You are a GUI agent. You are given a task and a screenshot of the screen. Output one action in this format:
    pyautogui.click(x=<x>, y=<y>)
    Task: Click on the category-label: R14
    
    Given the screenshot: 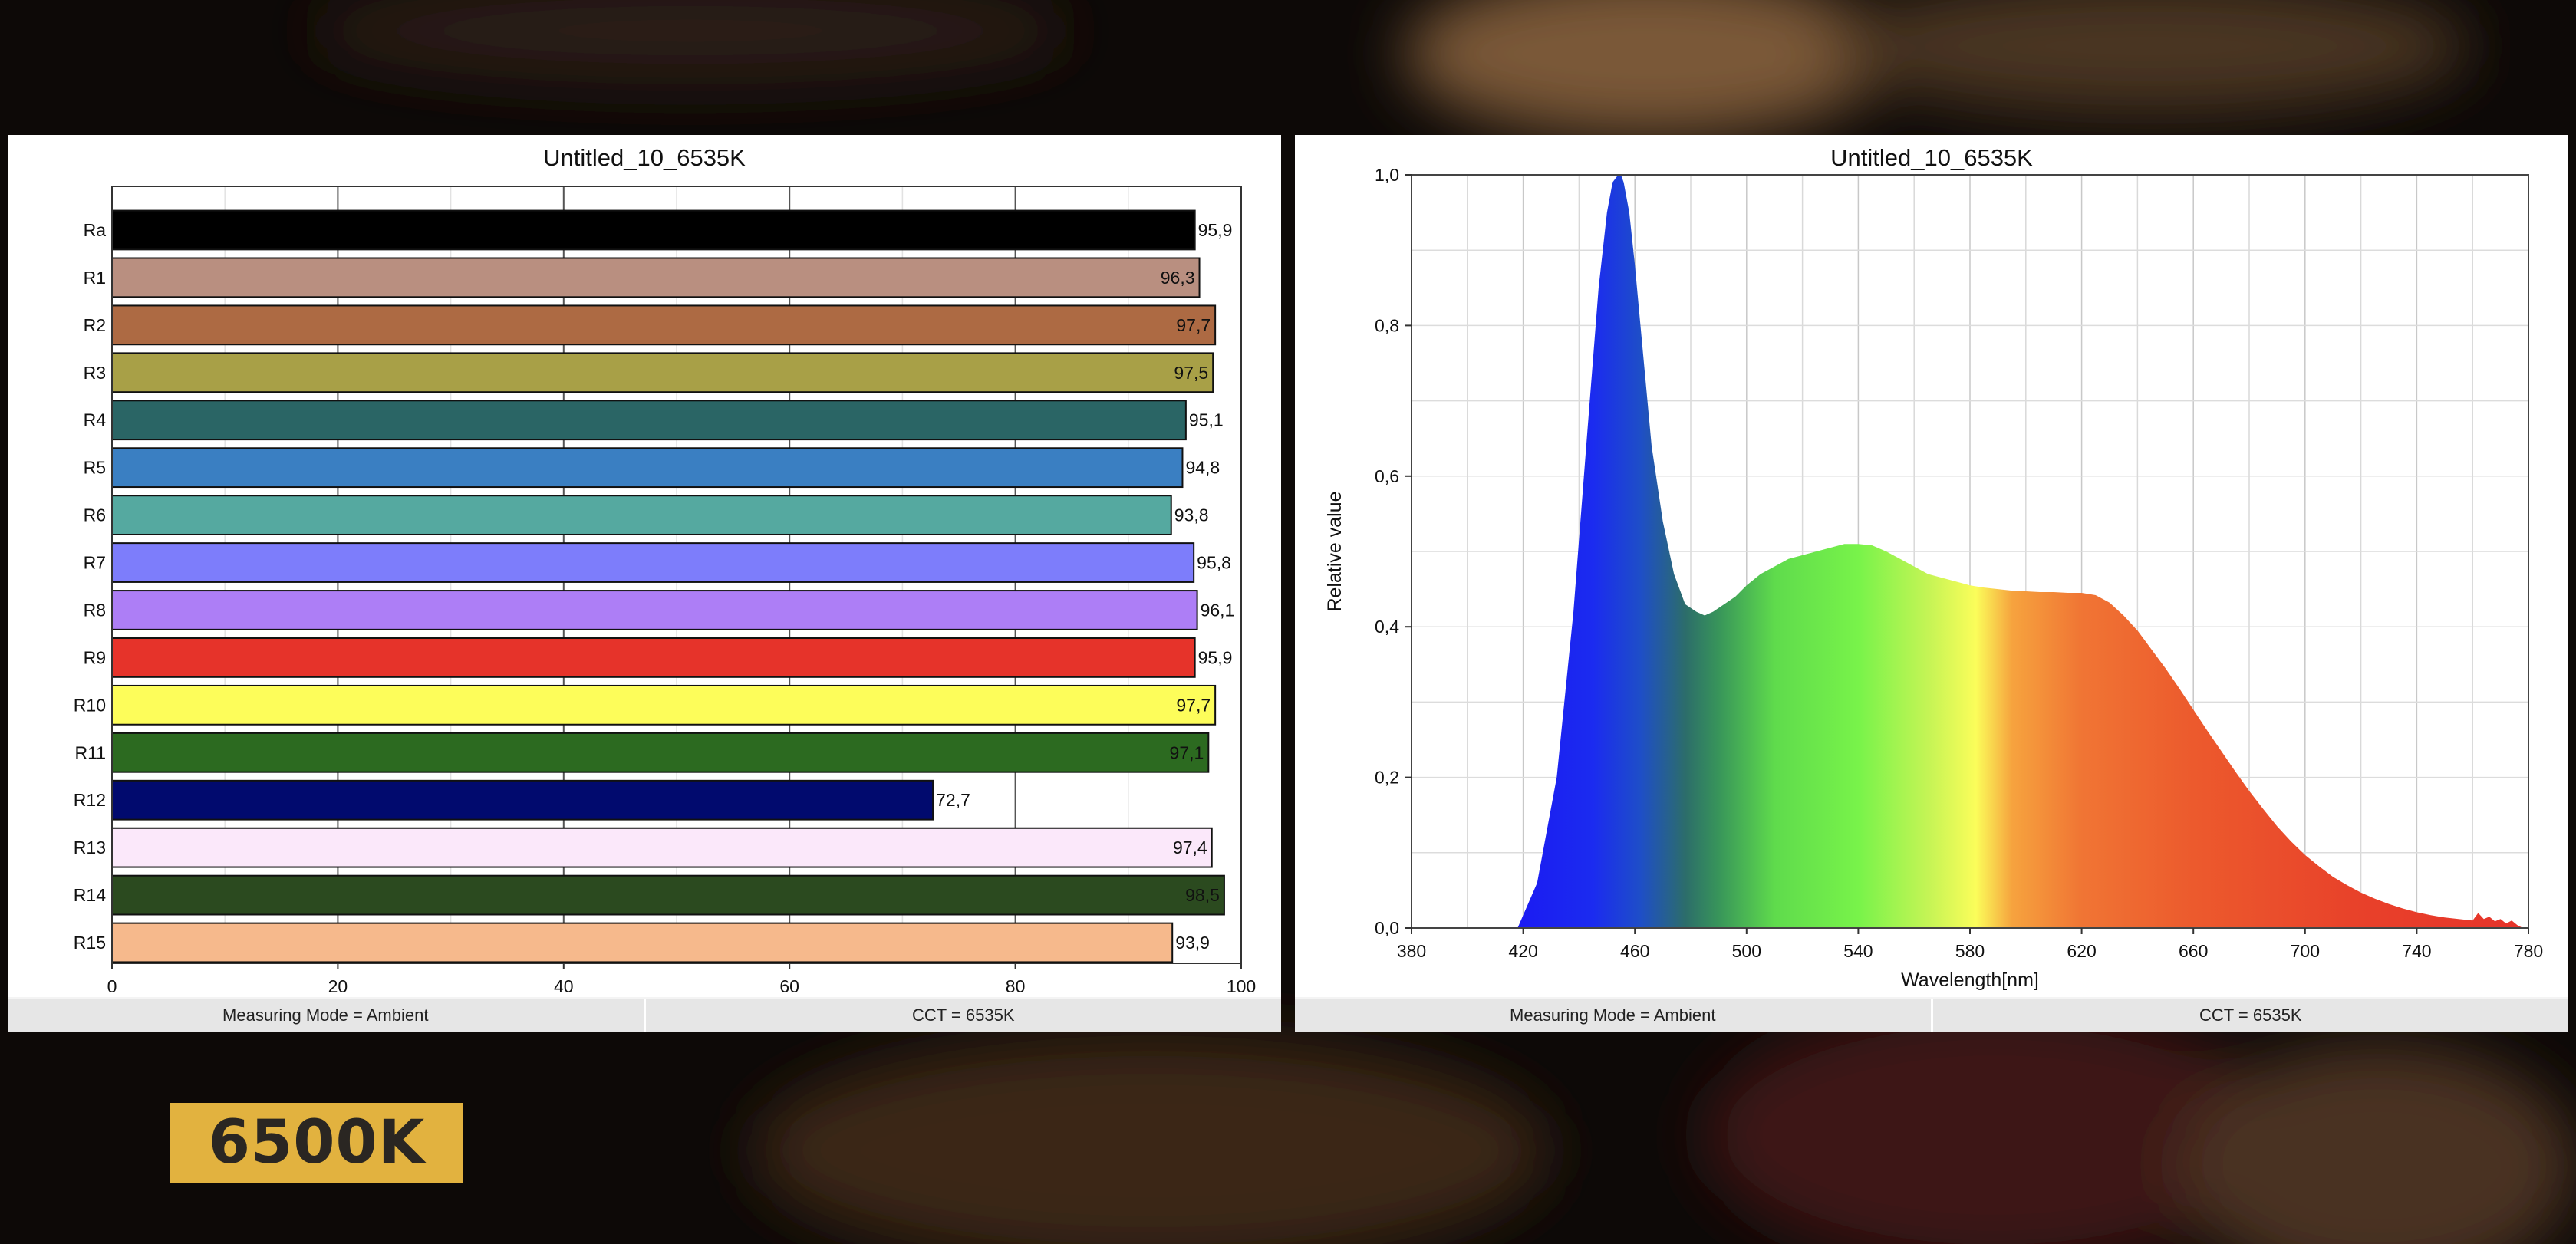 What is the action you would take?
    pyautogui.click(x=90, y=895)
    